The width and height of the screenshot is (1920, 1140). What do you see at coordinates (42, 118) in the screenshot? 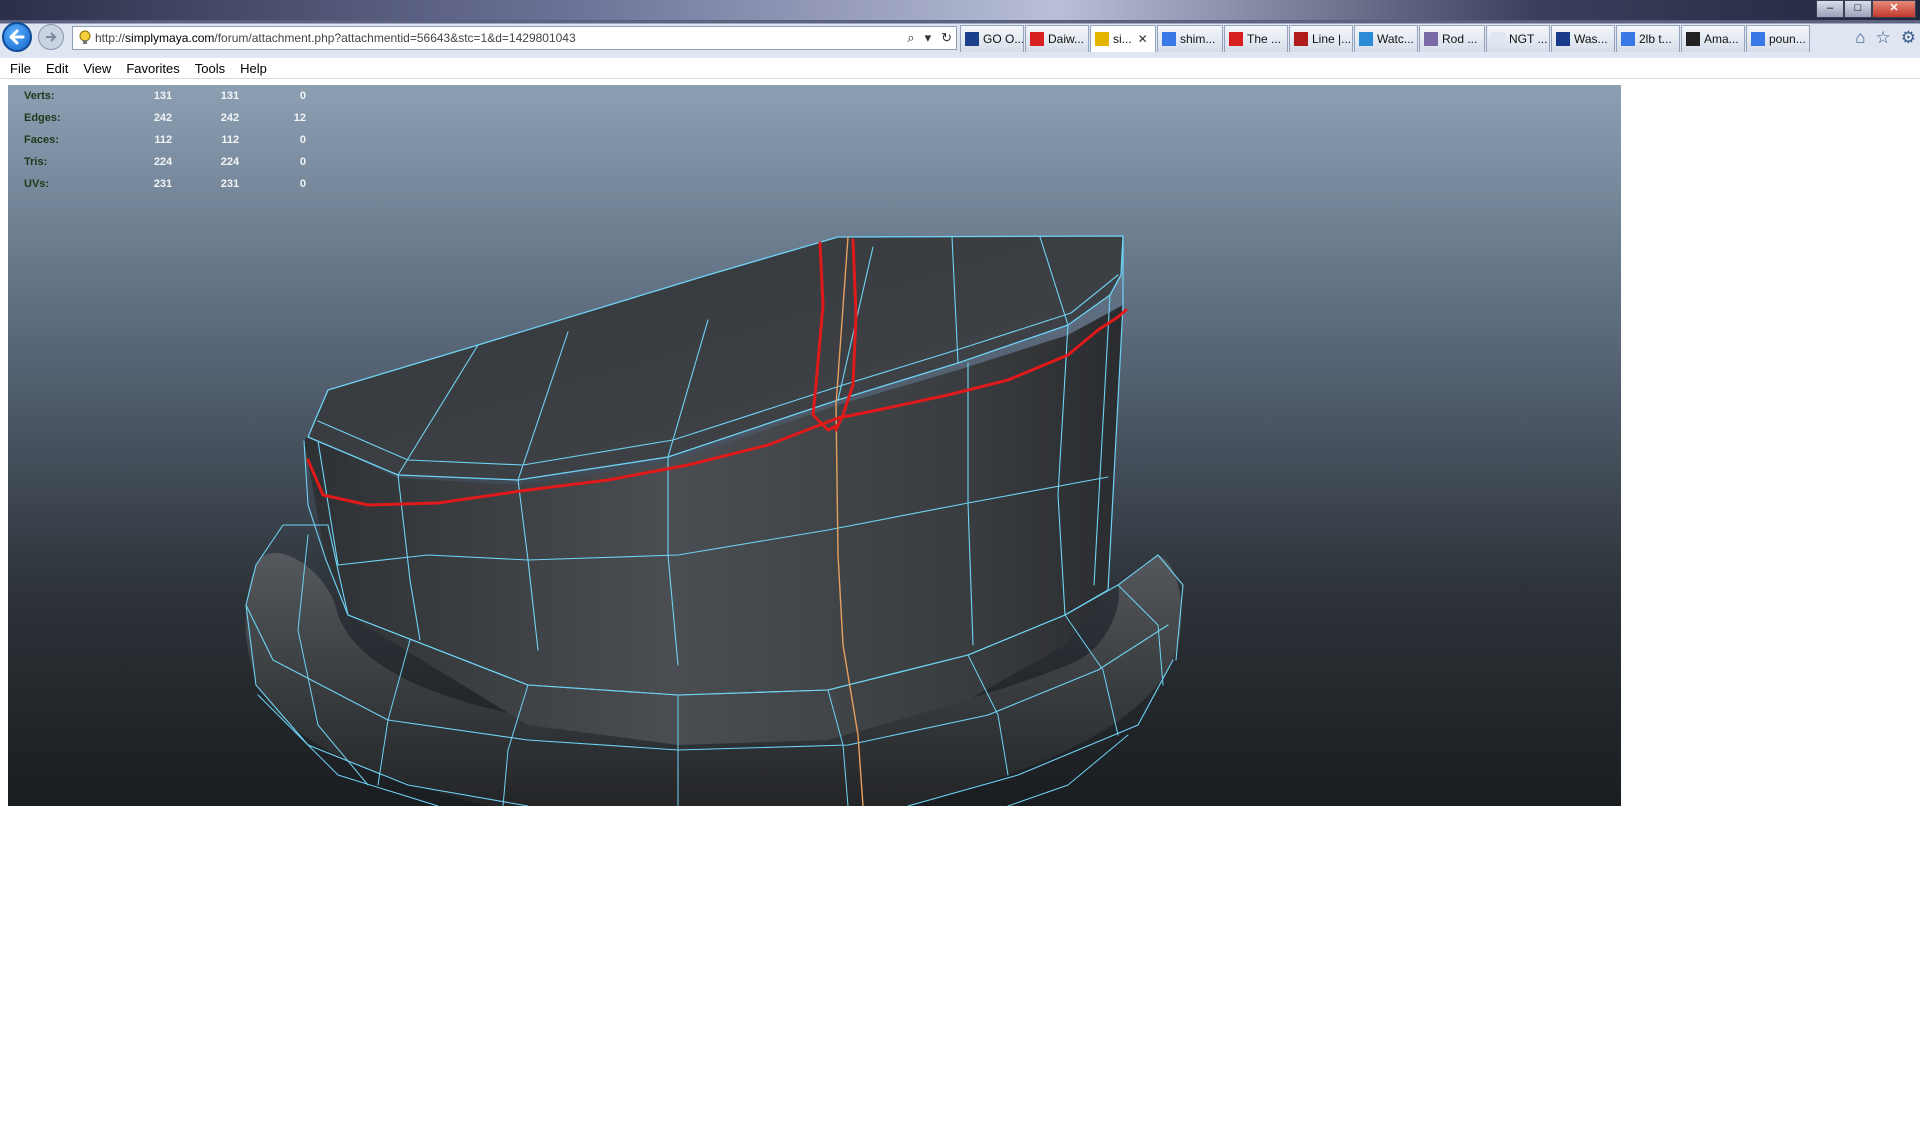
I see `hud-label: Edges:` at bounding box center [42, 118].